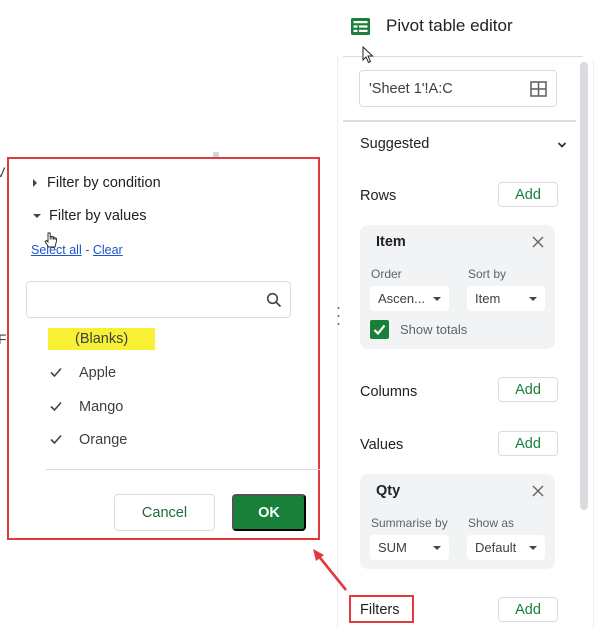  What do you see at coordinates (103, 440) in the screenshot?
I see `value-label: Orange` at bounding box center [103, 440].